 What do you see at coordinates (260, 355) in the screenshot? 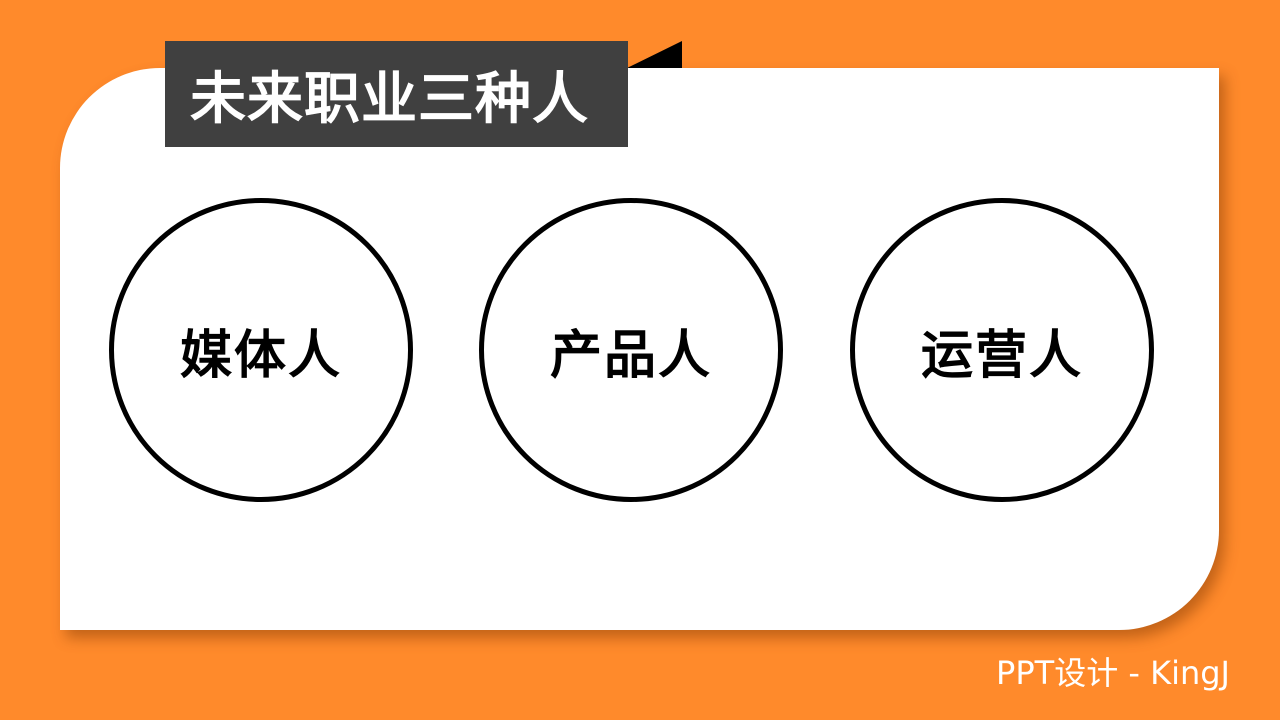
I see `circle-label-media: 媒体人` at bounding box center [260, 355].